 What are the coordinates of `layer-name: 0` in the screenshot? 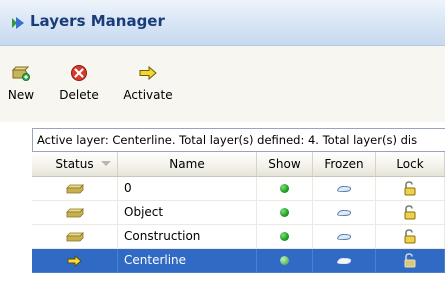 It's located at (187, 189).